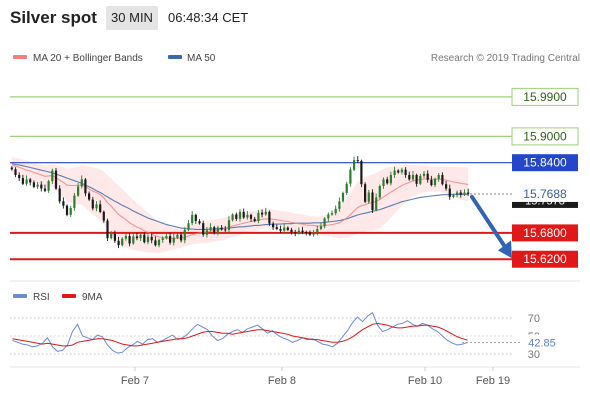 This screenshot has width=590, height=400. I want to click on rsi-ma-legend-swatch, so click(69, 296).